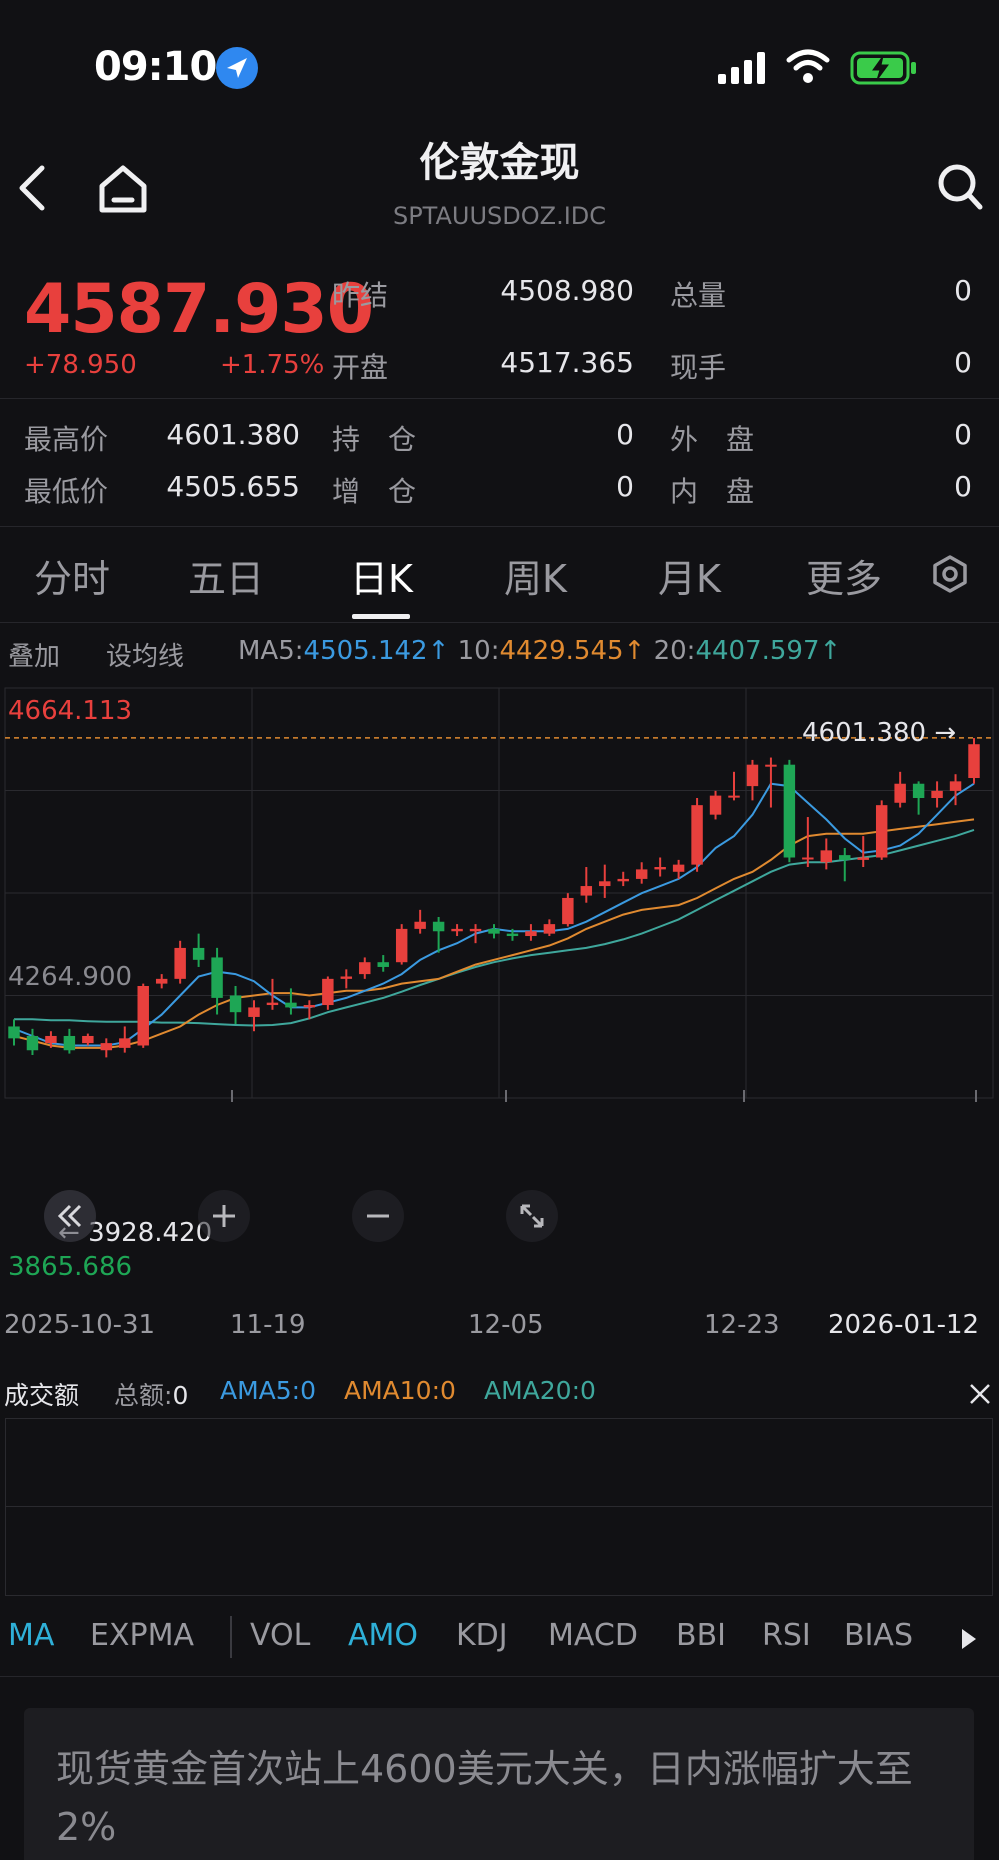 The image size is (999, 1860). I want to click on battery-charging-icon, so click(884, 68).